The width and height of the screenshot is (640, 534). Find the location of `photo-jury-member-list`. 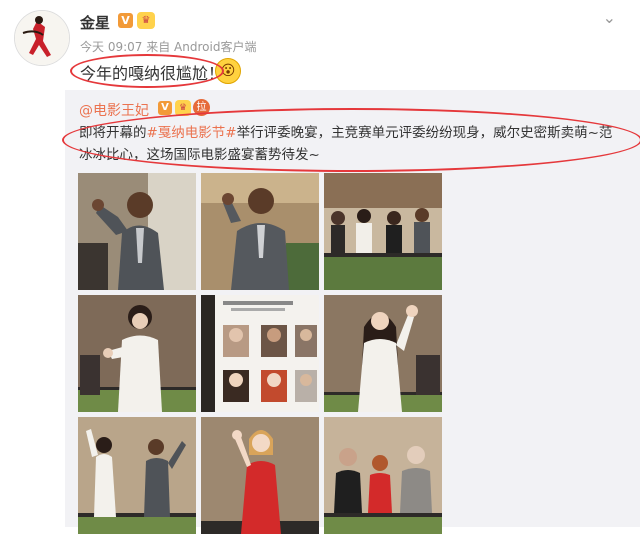

photo-jury-member-list is located at coordinates (260, 353).